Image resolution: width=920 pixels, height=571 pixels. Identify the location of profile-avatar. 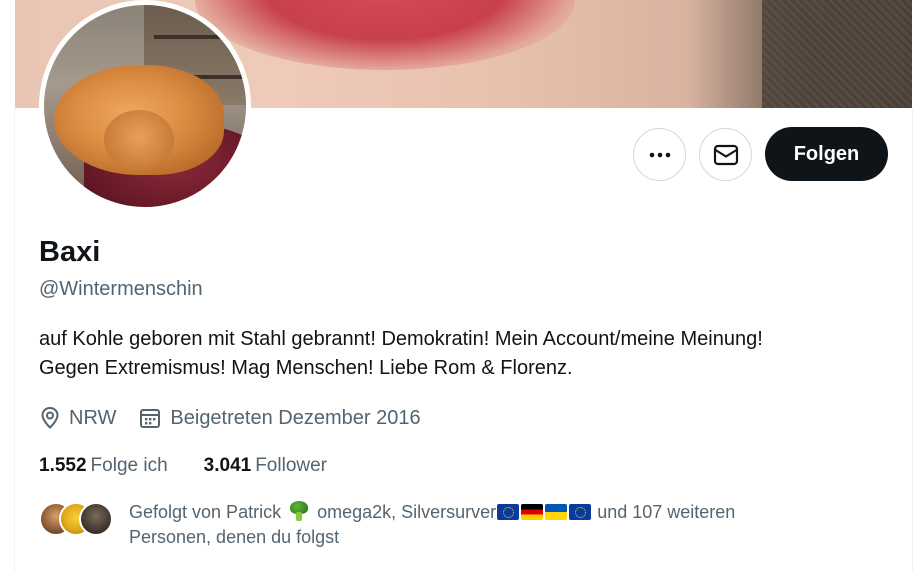
(145, 106).